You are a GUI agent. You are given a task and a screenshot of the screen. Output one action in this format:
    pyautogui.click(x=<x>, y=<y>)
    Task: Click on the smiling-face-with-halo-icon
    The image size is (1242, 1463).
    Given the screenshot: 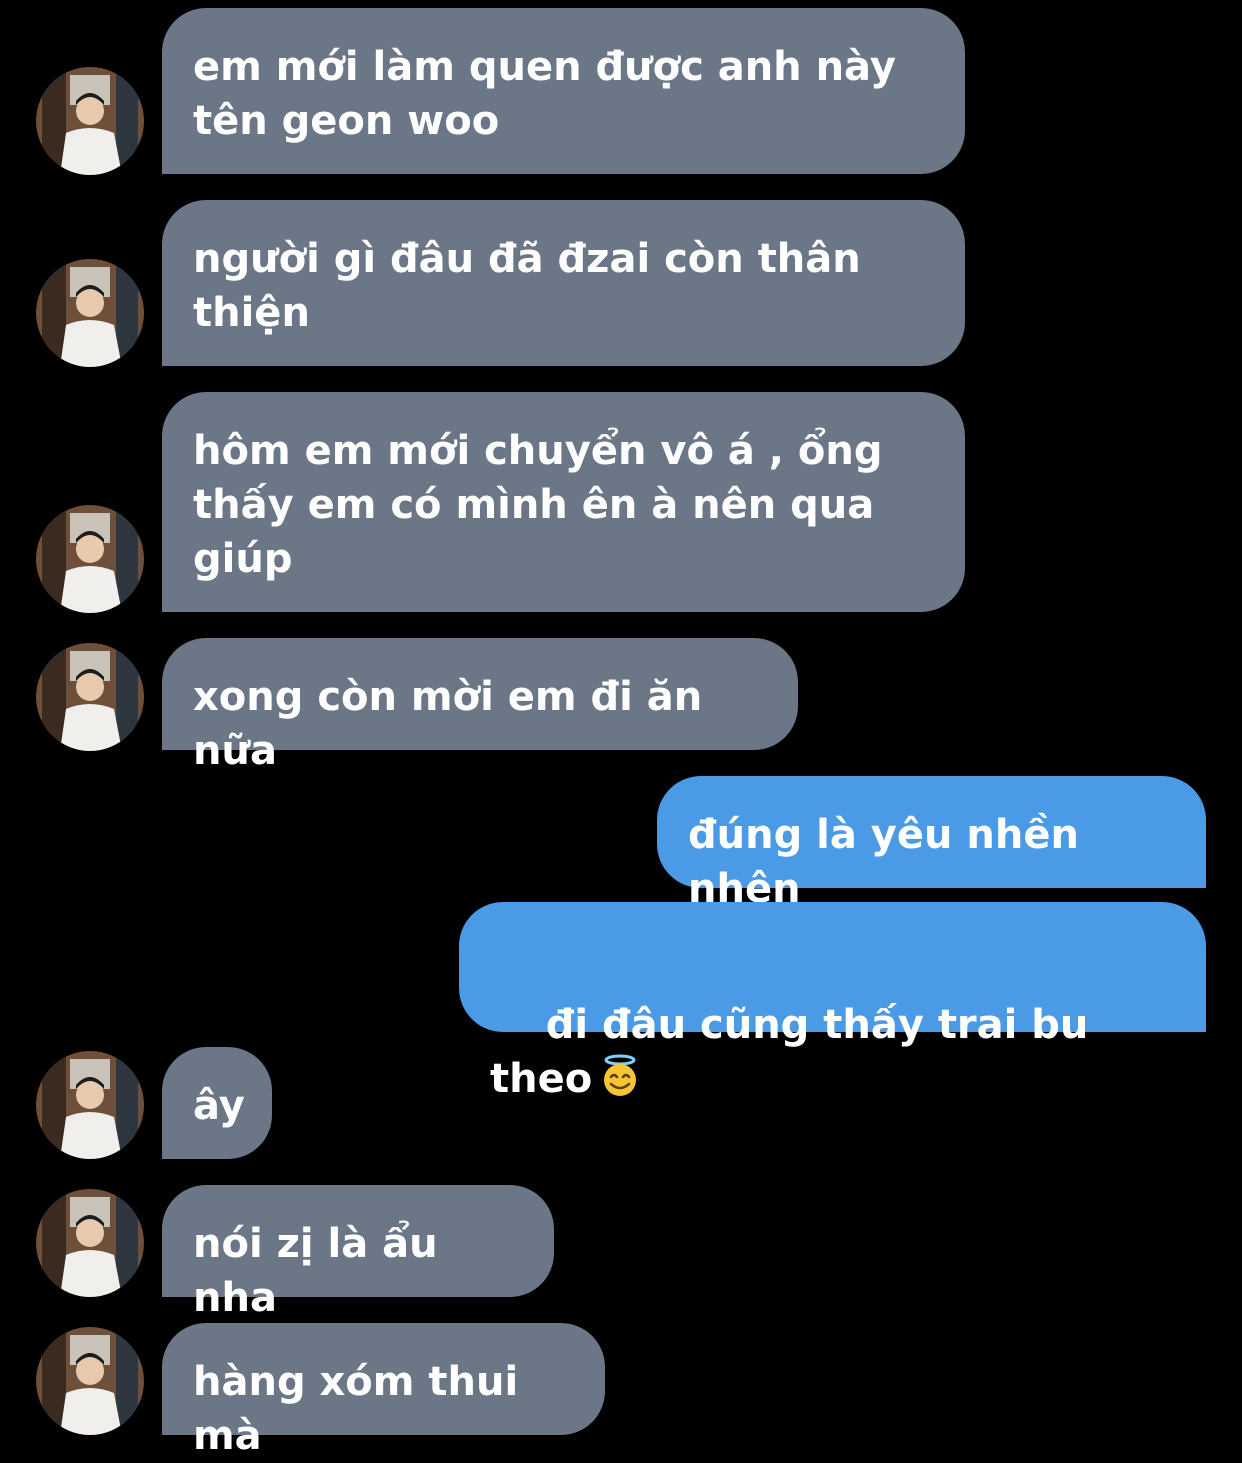 What is the action you would take?
    pyautogui.click(x=620, y=1075)
    